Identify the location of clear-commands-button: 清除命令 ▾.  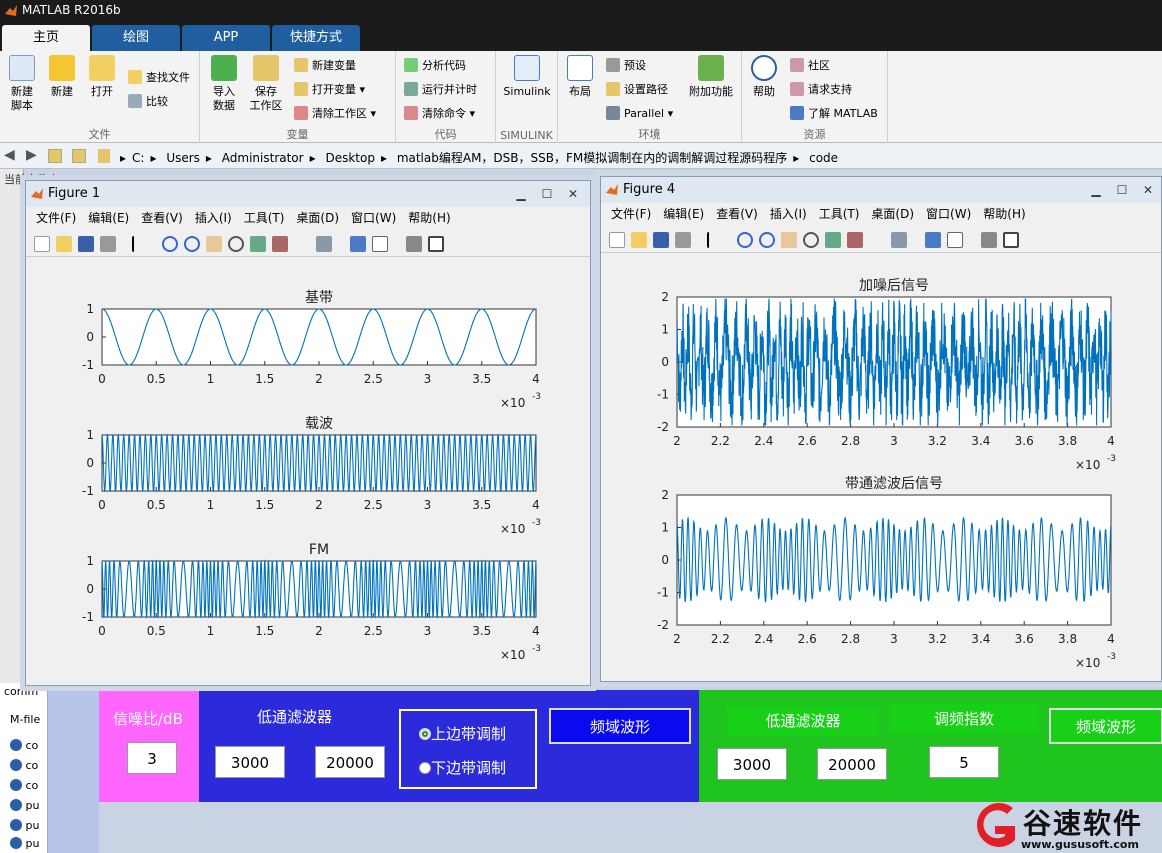
(439, 114).